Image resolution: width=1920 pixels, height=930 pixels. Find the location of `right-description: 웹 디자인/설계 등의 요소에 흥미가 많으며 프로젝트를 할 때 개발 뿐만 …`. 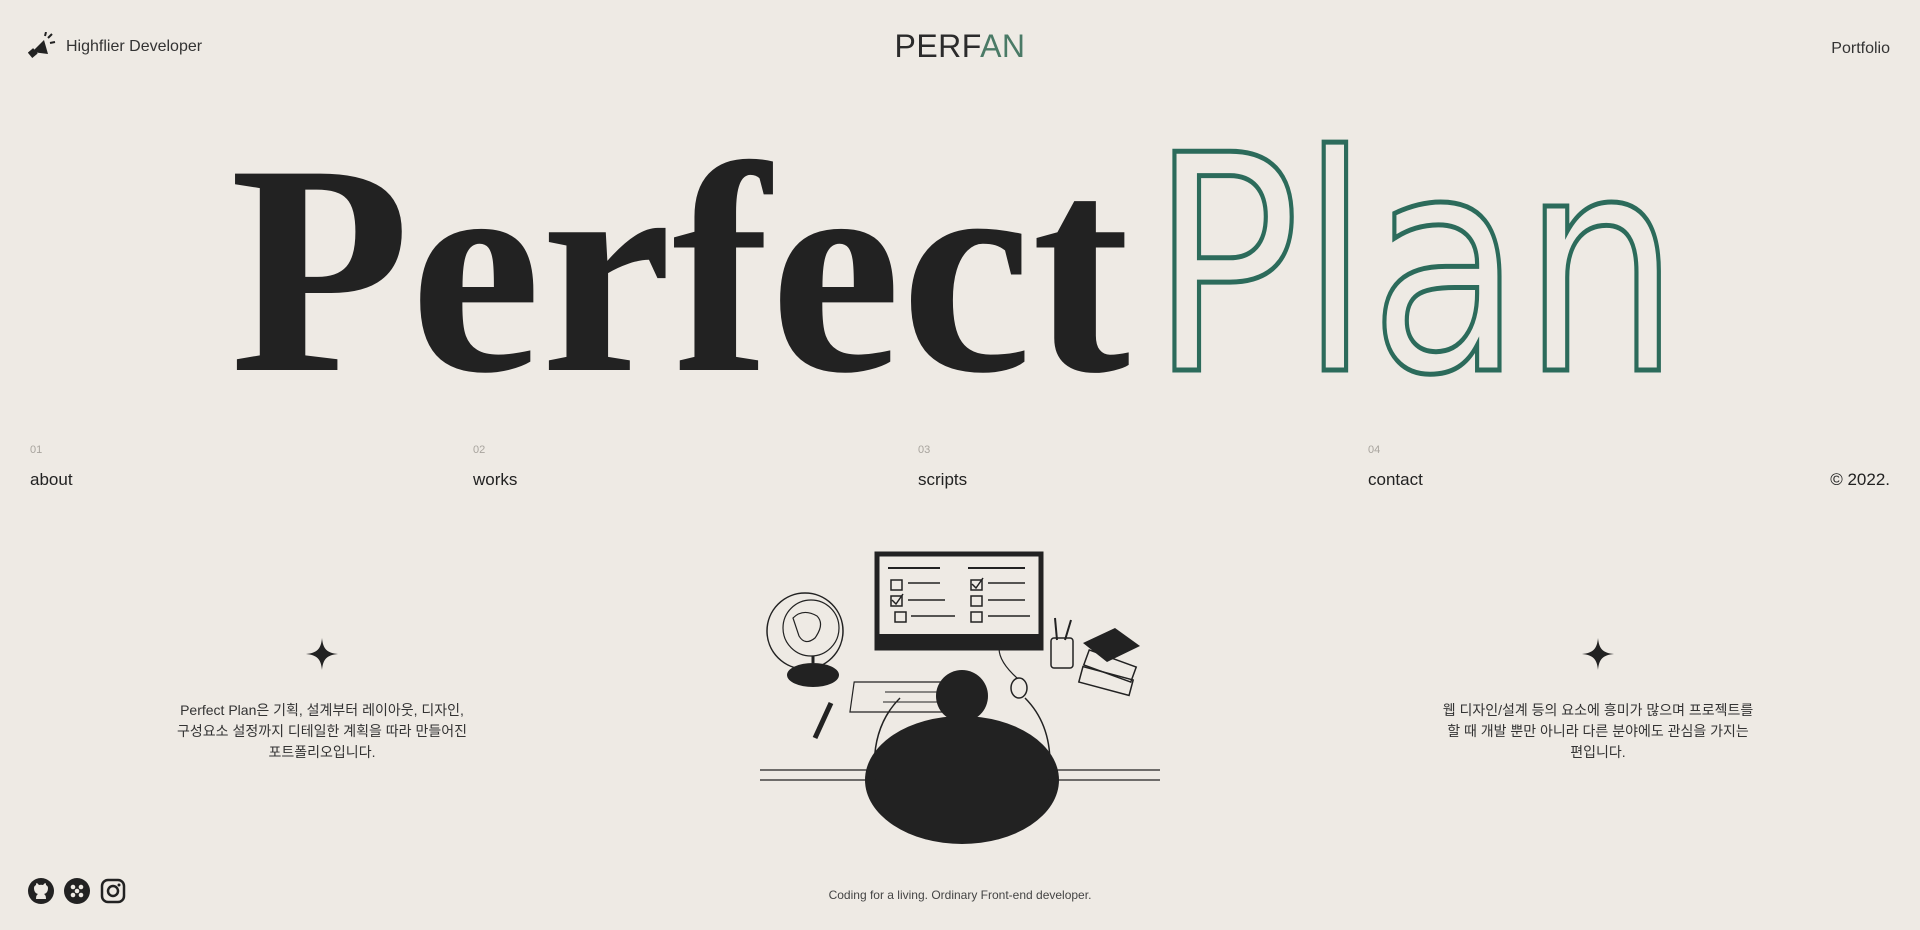

right-description: 웹 디자인/설계 등의 요소에 흥미가 많으며 프로젝트를 할 때 개발 뿐만 … is located at coordinates (1598, 731).